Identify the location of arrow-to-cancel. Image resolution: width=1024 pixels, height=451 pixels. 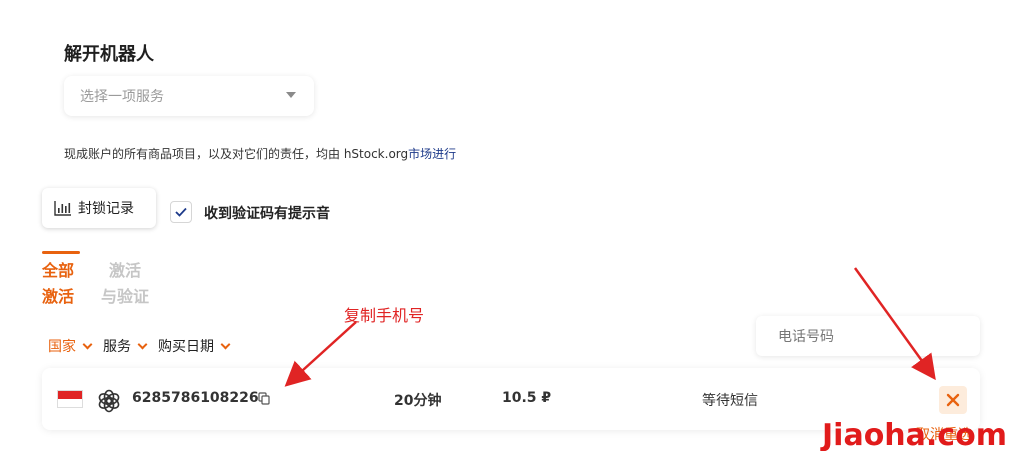
(894, 324).